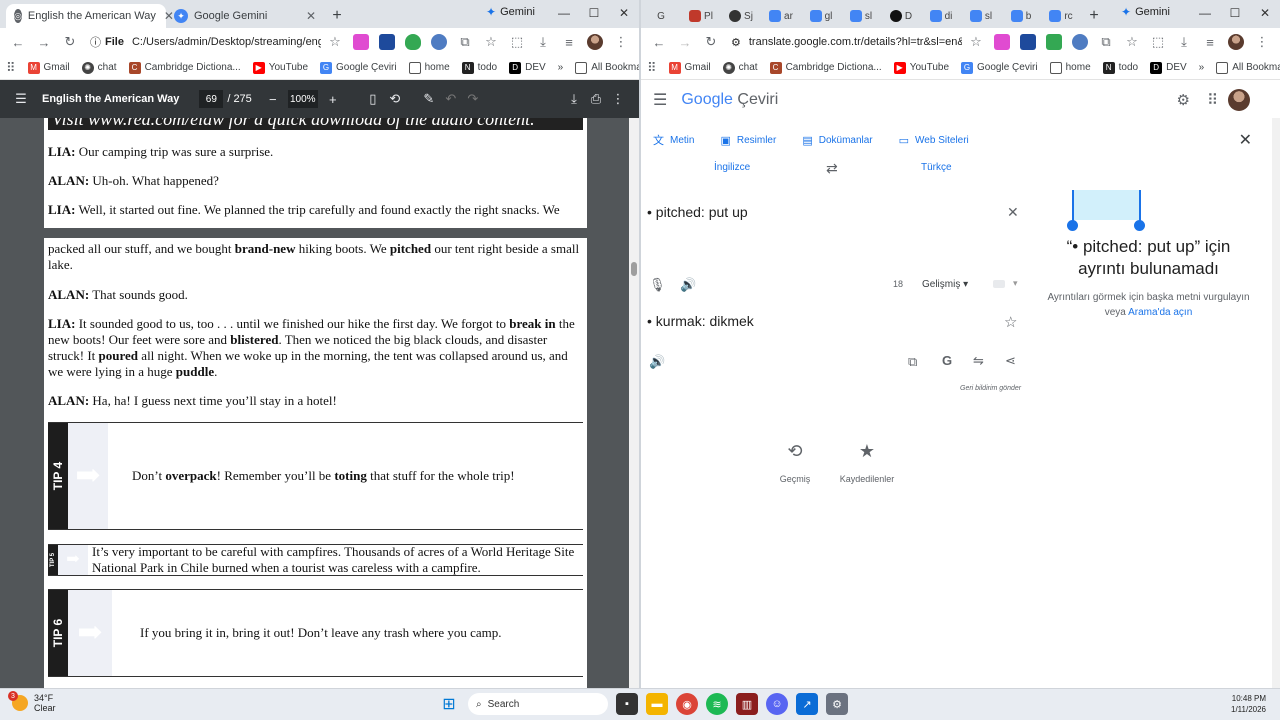 This screenshot has height=720, width=1280. Describe the element at coordinates (373, 99) in the screenshot. I see `fit-page-icon: ▯` at that location.